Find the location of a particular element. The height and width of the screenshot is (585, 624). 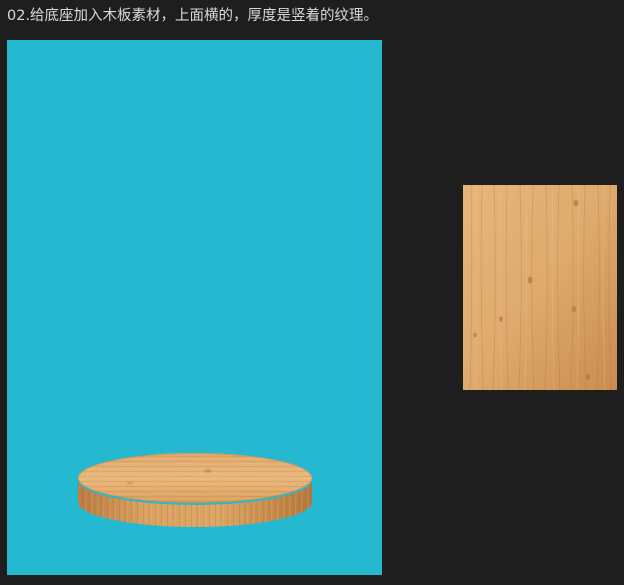

wooden-disc-base is located at coordinates (195, 490).